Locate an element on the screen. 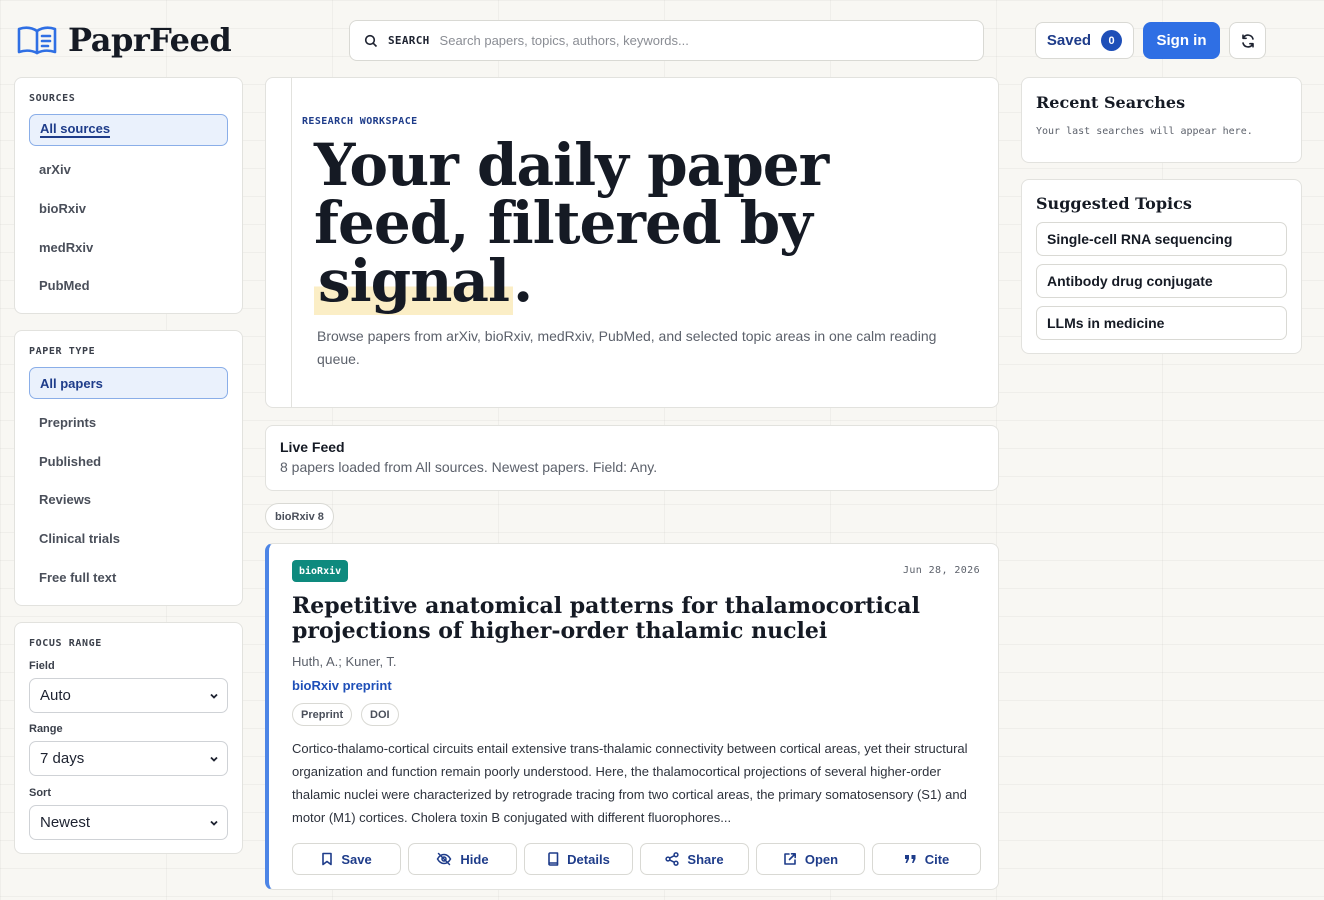  external-link-icon is located at coordinates (790, 859).